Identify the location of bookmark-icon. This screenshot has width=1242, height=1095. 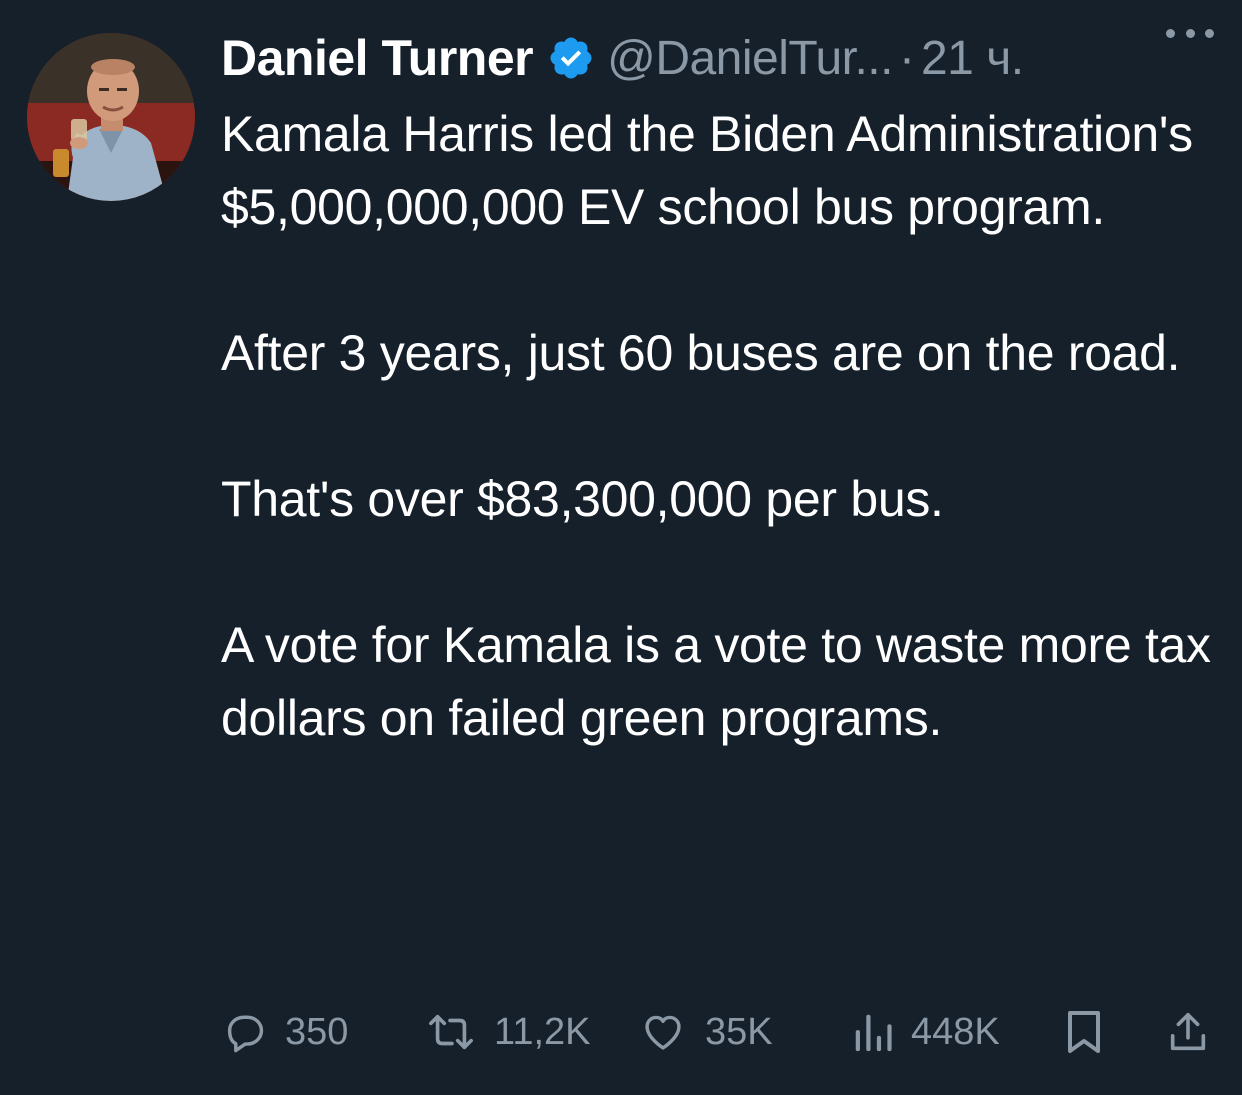
(1084, 1032).